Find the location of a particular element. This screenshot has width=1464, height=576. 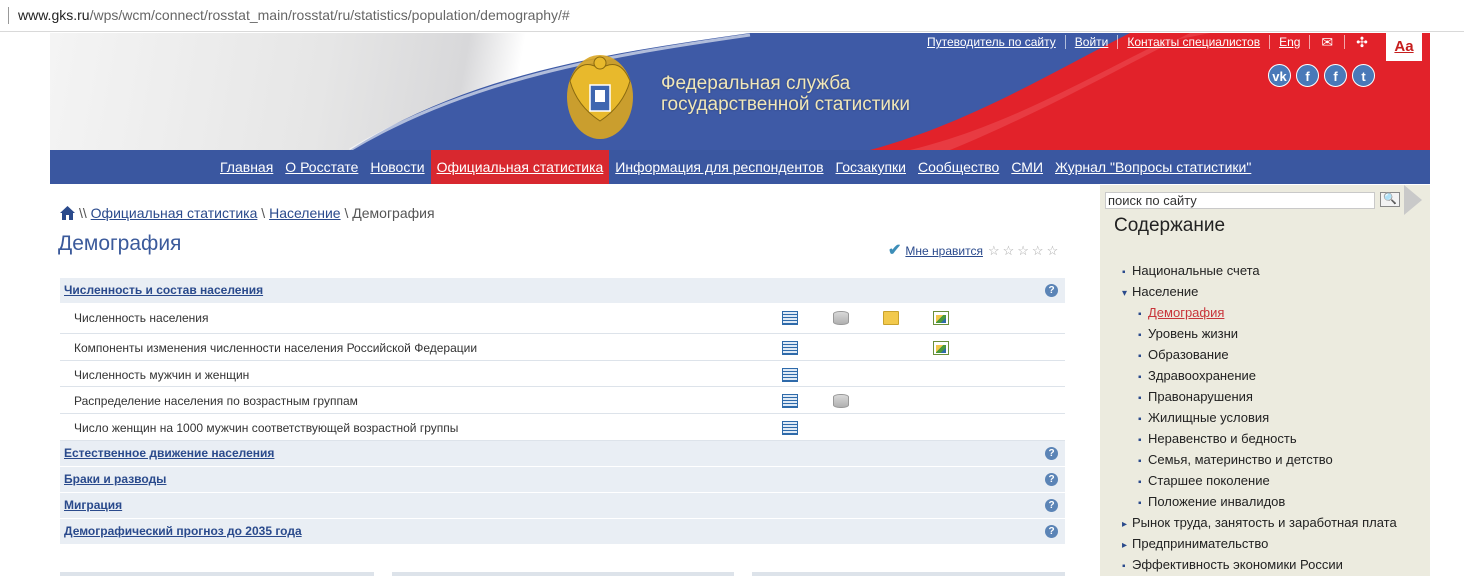

nav-item-respondents: Информация для респондентов is located at coordinates (719, 167).